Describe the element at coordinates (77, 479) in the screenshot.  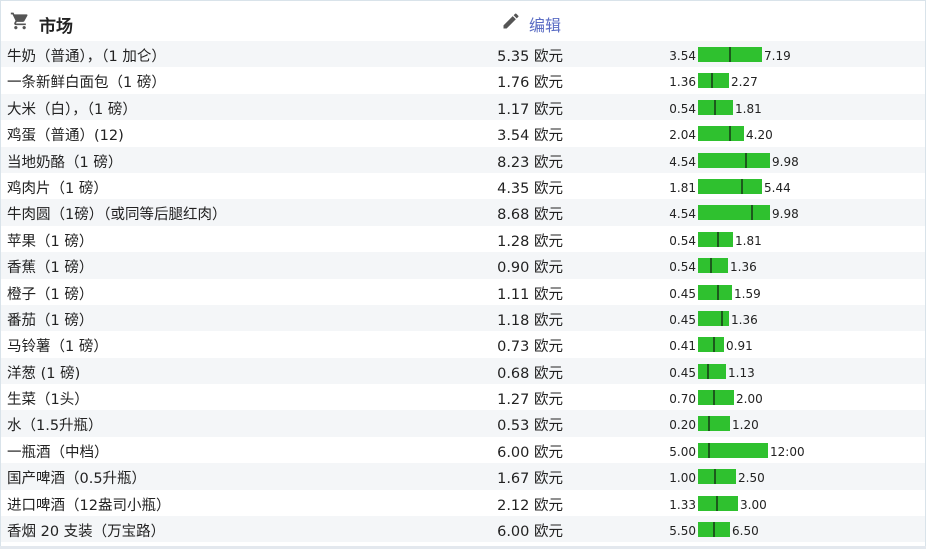
I see `item-name: 国产啤酒（0.5升瓶）` at that location.